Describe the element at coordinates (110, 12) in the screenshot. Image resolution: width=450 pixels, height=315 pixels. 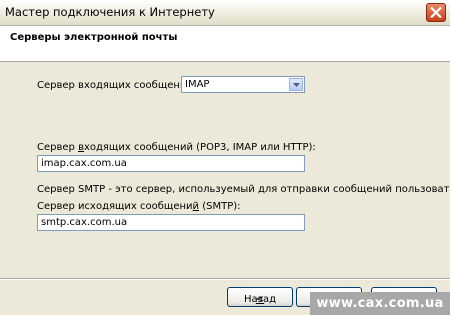
I see `window-title: Мастер подключения к Интернету` at that location.